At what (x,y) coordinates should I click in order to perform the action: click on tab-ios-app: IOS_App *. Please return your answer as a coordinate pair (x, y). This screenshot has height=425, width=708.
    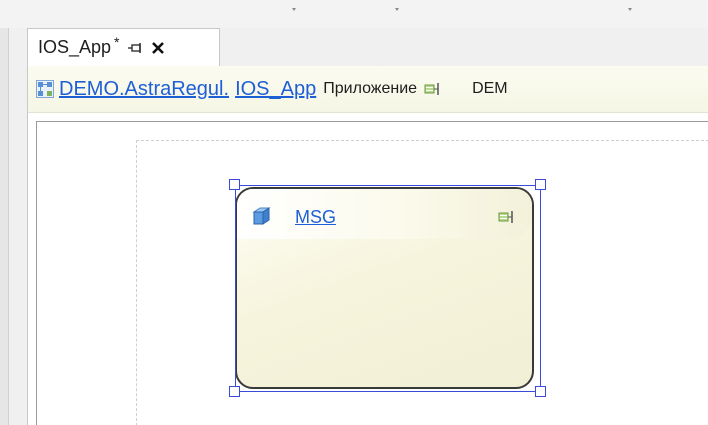
    Looking at the image, I should click on (123, 47).